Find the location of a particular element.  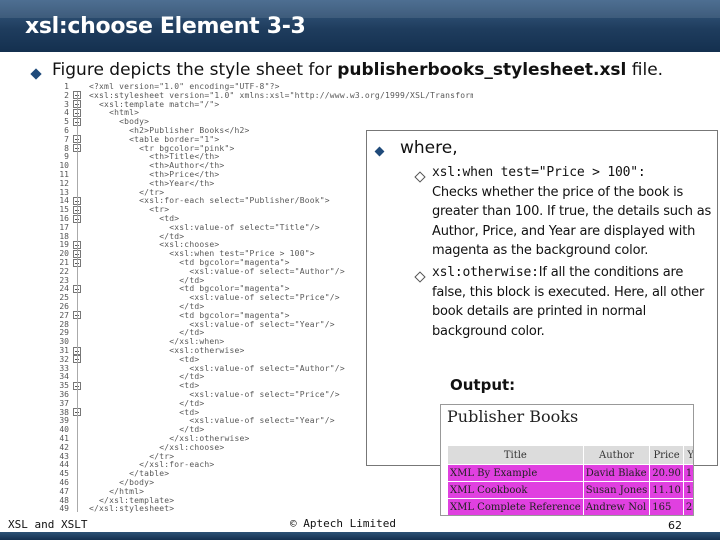

code-line: </xsl:when> is located at coordinates (157, 342).